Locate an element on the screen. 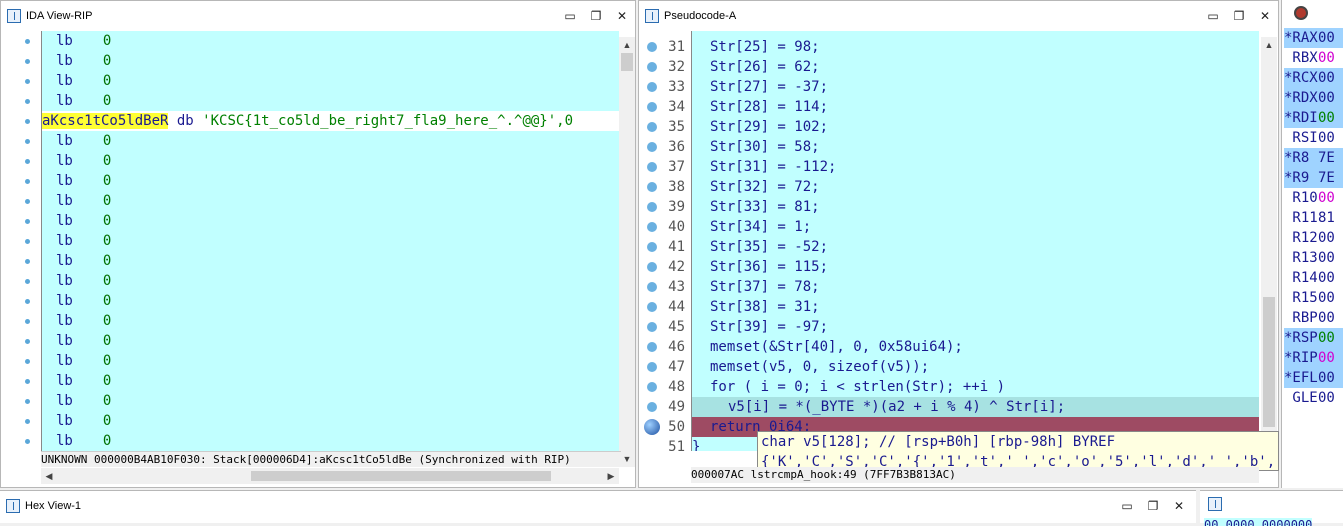 This screenshot has height=526, width=1343. pseudocode-scroll-thumb is located at coordinates (1269, 362).